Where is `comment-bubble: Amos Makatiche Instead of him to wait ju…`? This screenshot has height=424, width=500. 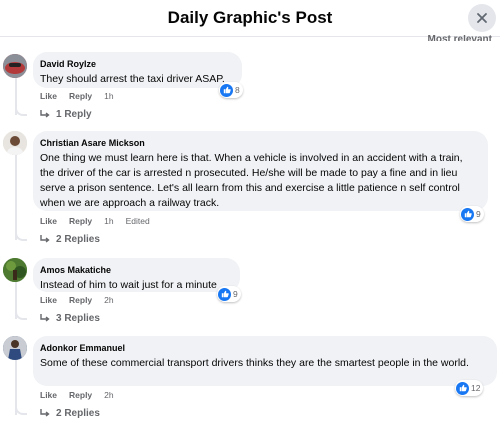 comment-bubble: Amos Makatiche Instead of him to wait ju… is located at coordinates (136, 275).